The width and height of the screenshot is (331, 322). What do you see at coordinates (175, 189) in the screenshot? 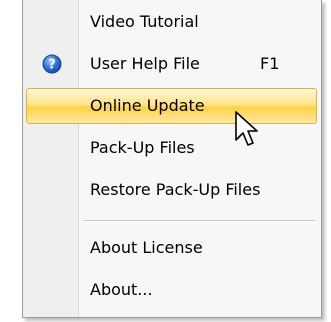
I see `menu-item-label: Restore Pack-Up Files` at bounding box center [175, 189].